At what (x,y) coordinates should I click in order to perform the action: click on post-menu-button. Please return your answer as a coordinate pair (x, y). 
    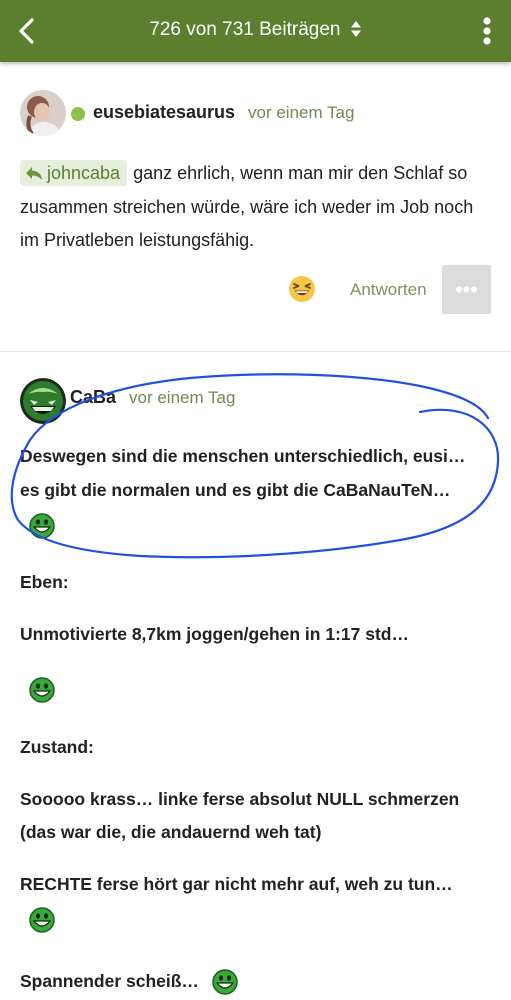
    Looking at the image, I should click on (466, 289).